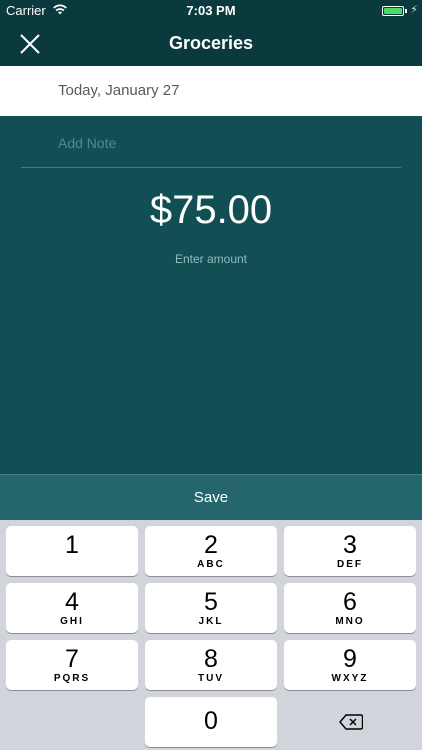 This screenshot has height=750, width=422. I want to click on delete-key, so click(350, 722).